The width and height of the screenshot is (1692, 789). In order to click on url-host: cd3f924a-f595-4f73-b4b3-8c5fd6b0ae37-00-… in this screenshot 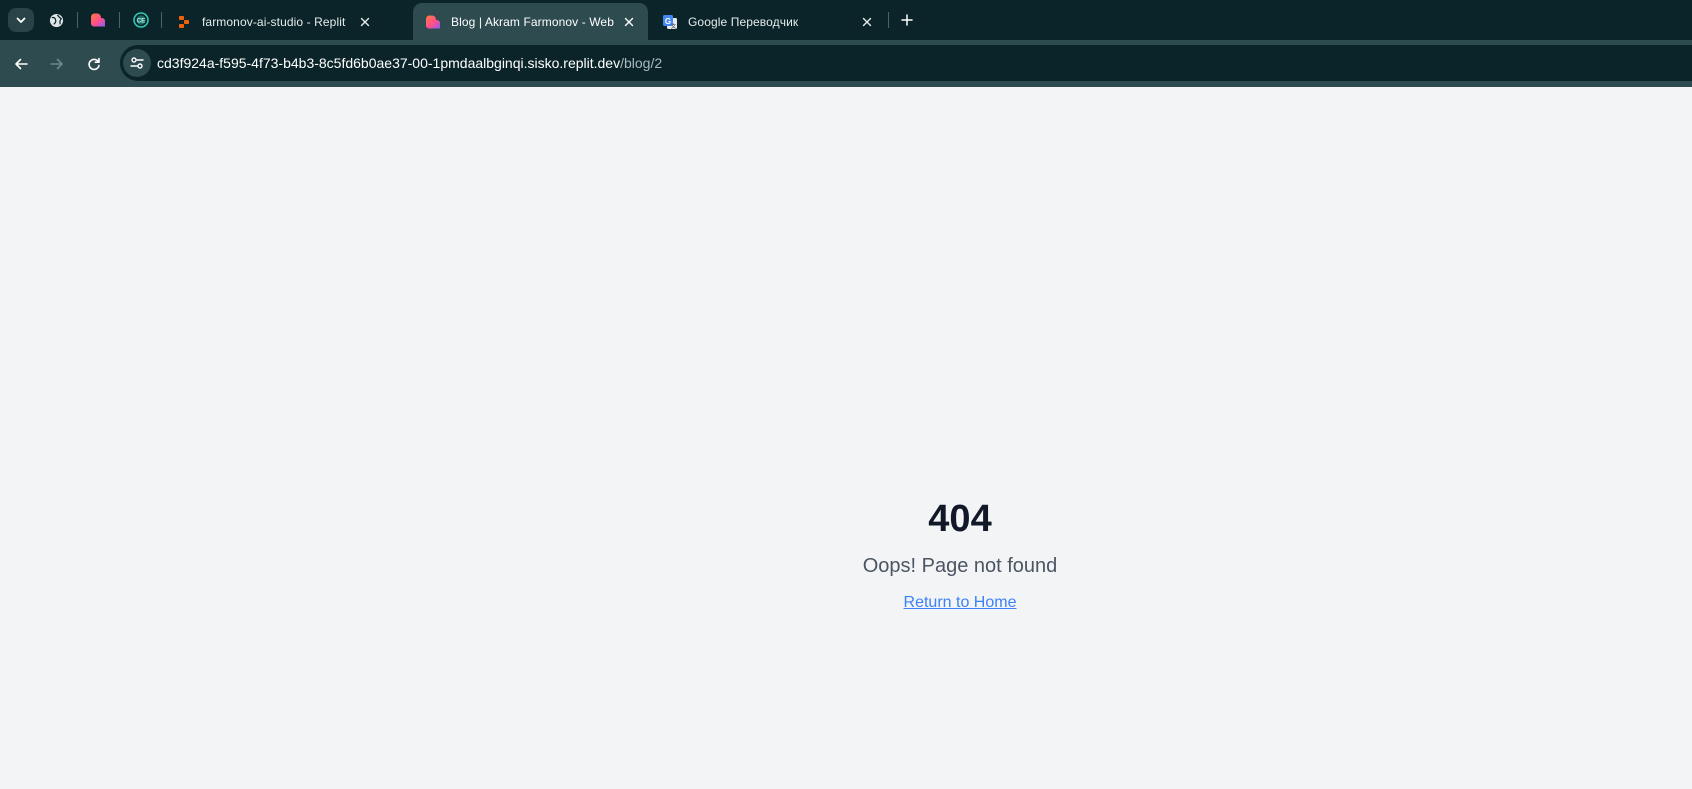, I will do `click(389, 63)`.